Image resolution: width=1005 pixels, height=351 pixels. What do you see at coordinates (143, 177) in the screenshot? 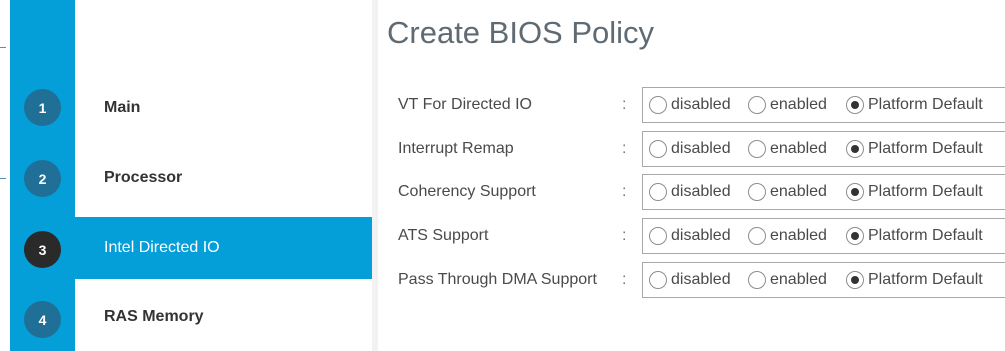
I see `wizard-step-label: Processor` at bounding box center [143, 177].